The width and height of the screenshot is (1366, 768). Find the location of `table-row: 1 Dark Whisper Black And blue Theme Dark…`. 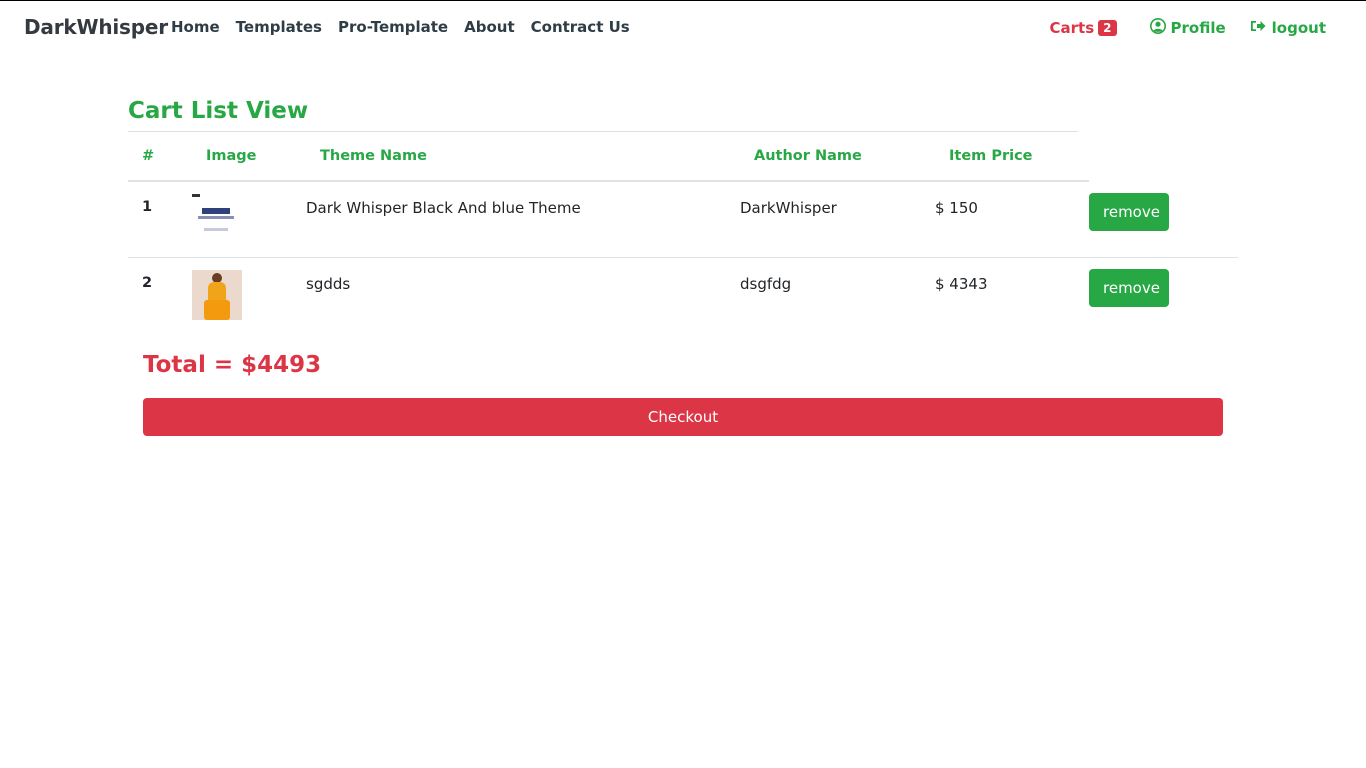

table-row: 1 Dark Whisper Black And blue Theme Dark… is located at coordinates (683, 219).